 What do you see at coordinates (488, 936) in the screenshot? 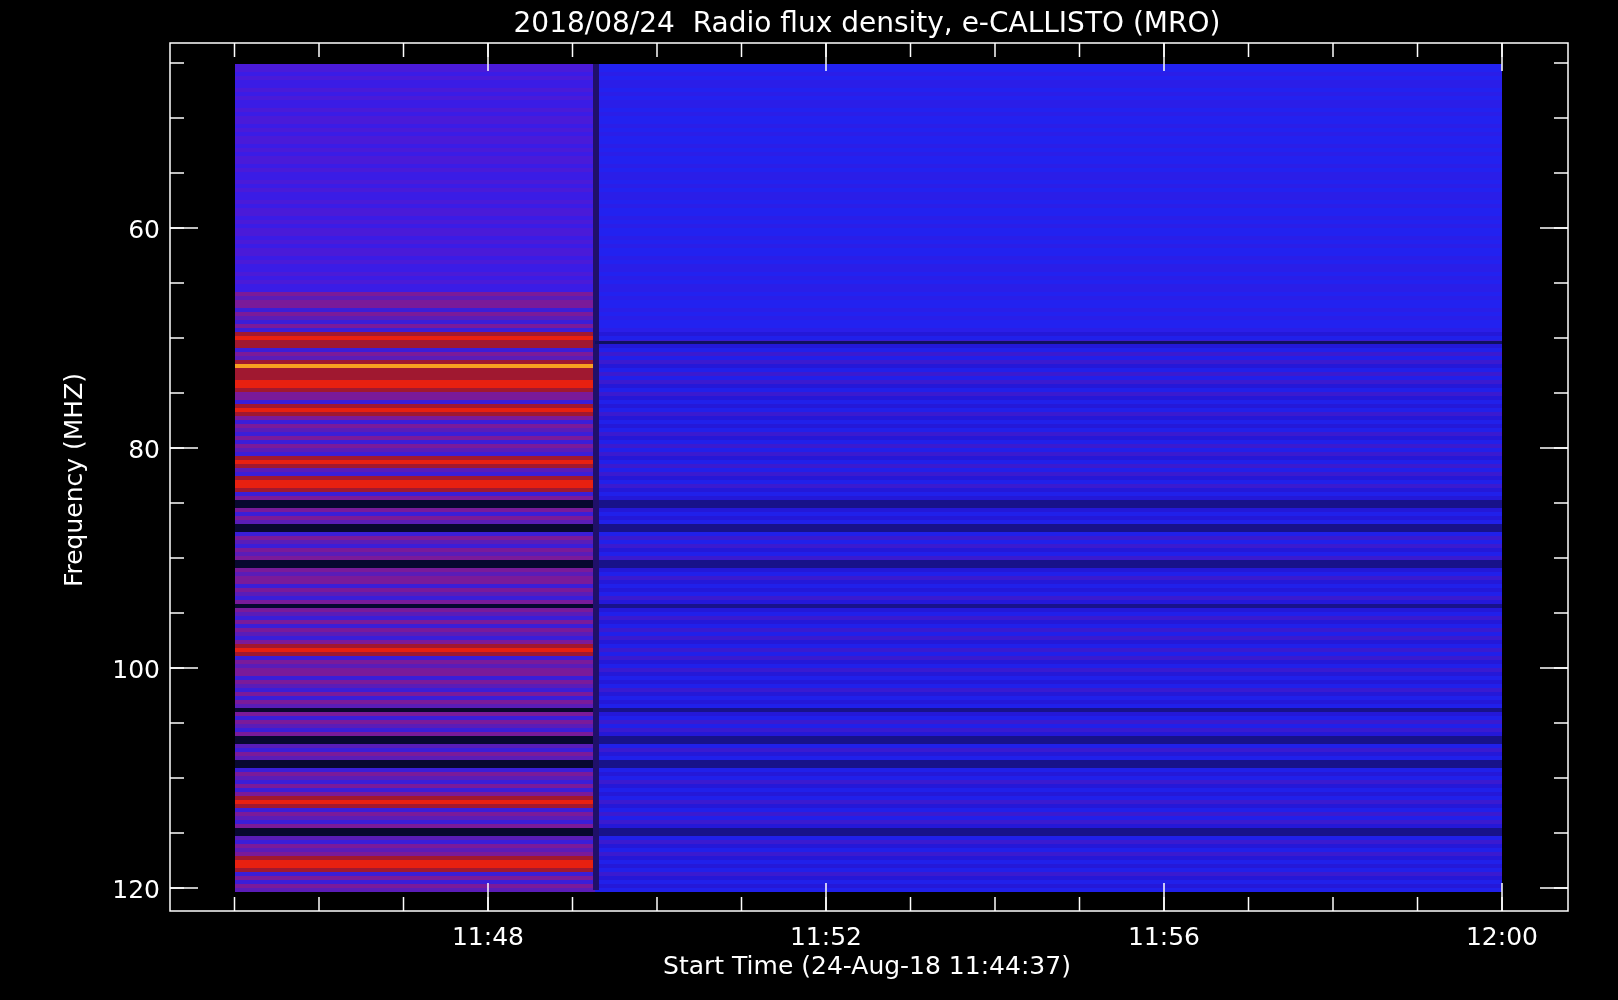
I see `x-tick-label: 11:48` at bounding box center [488, 936].